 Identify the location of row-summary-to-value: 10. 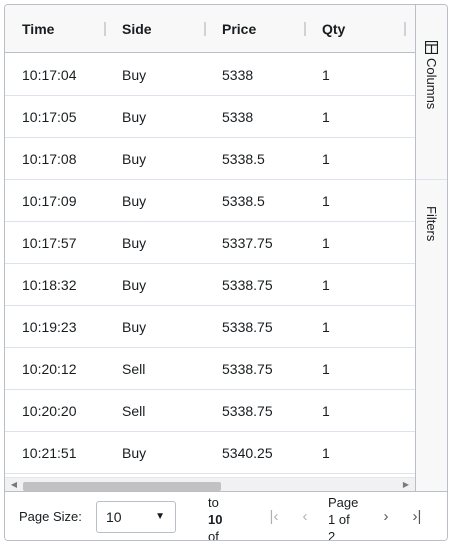
(215, 519).